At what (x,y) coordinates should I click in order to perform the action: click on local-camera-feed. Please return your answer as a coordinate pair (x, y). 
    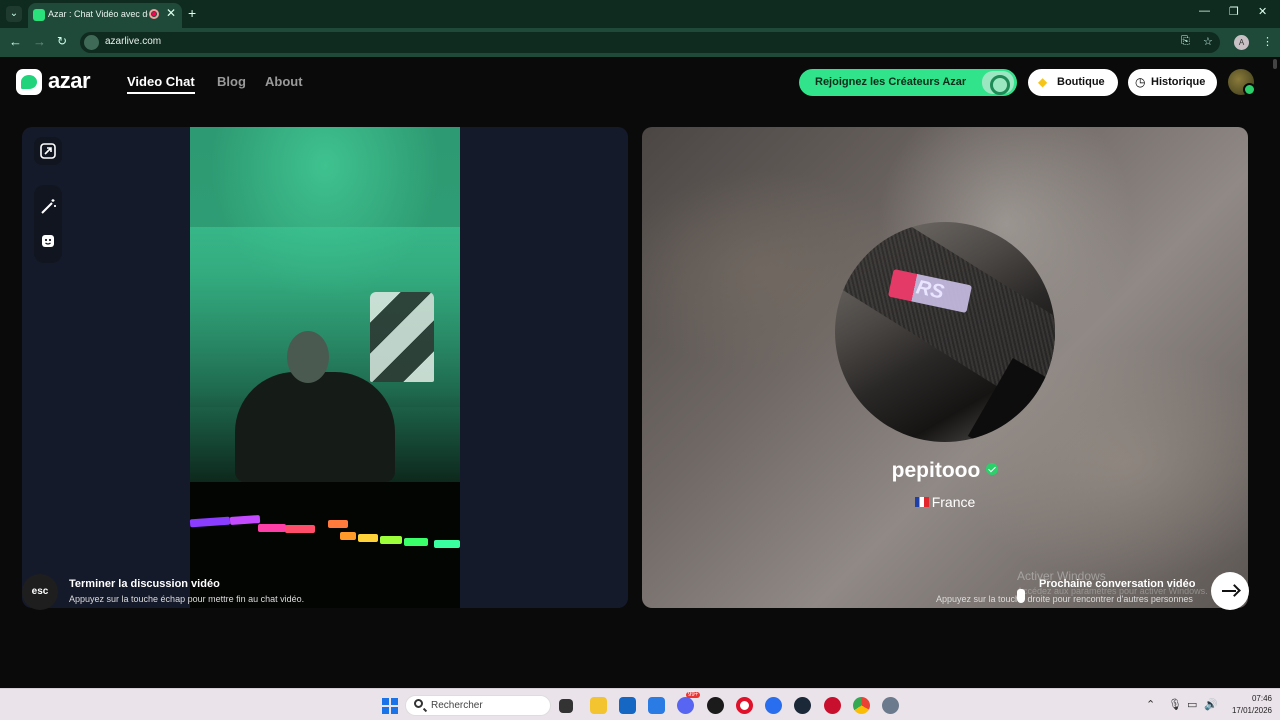
    Looking at the image, I should click on (324, 367).